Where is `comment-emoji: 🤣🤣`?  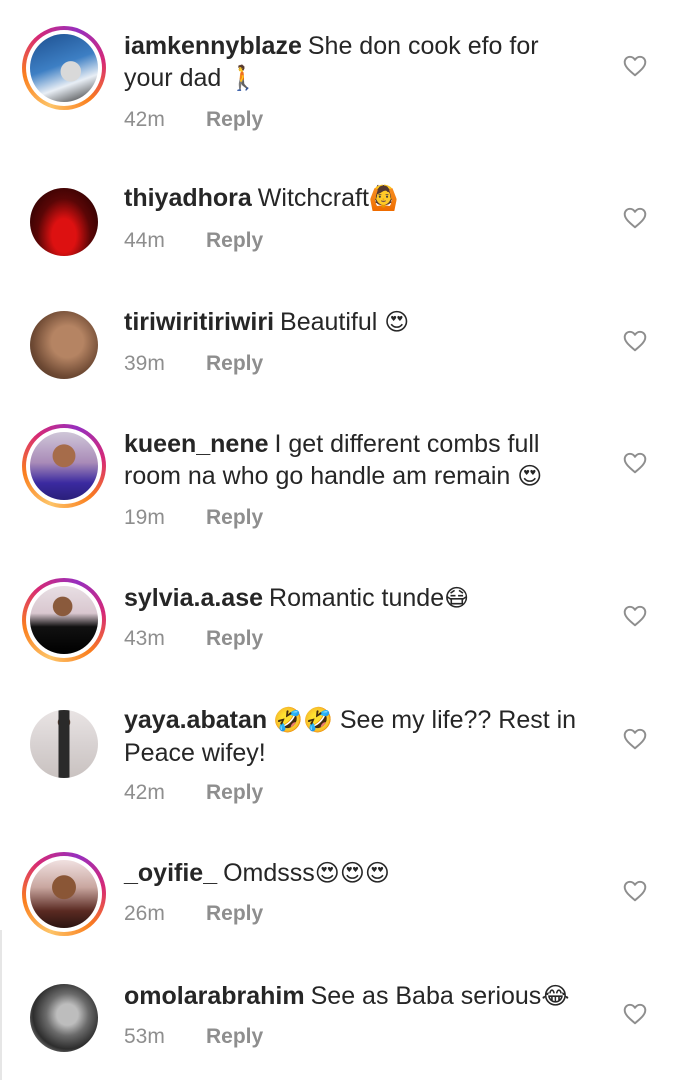
comment-emoji: 🤣🤣 is located at coordinates (303, 720).